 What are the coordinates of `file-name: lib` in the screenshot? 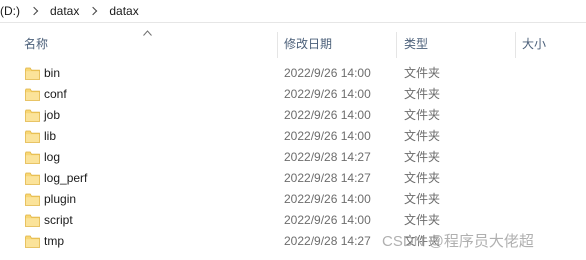 It's located at (50, 136).